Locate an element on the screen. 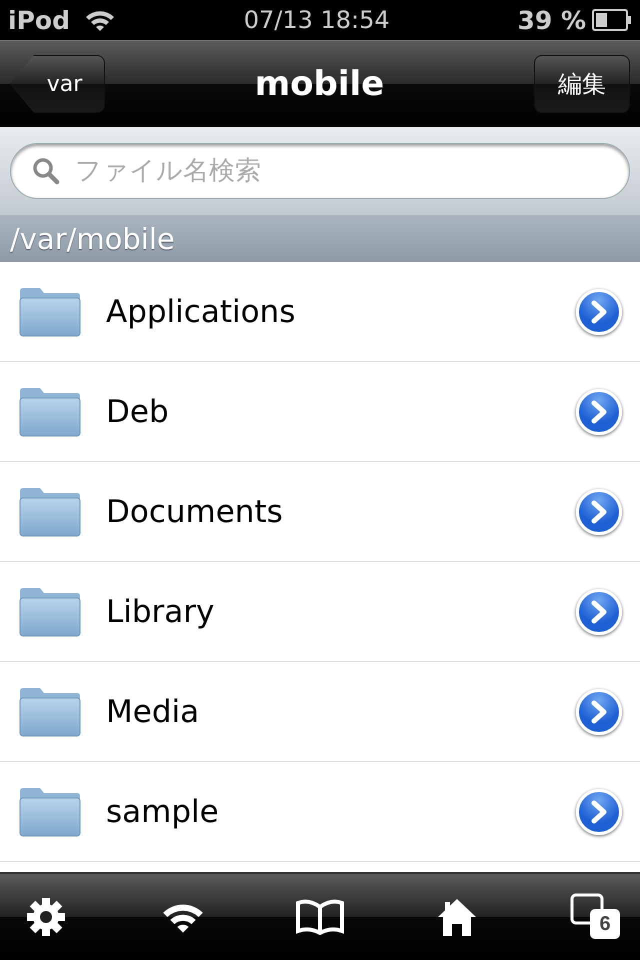  battery-icon is located at coordinates (612, 20).